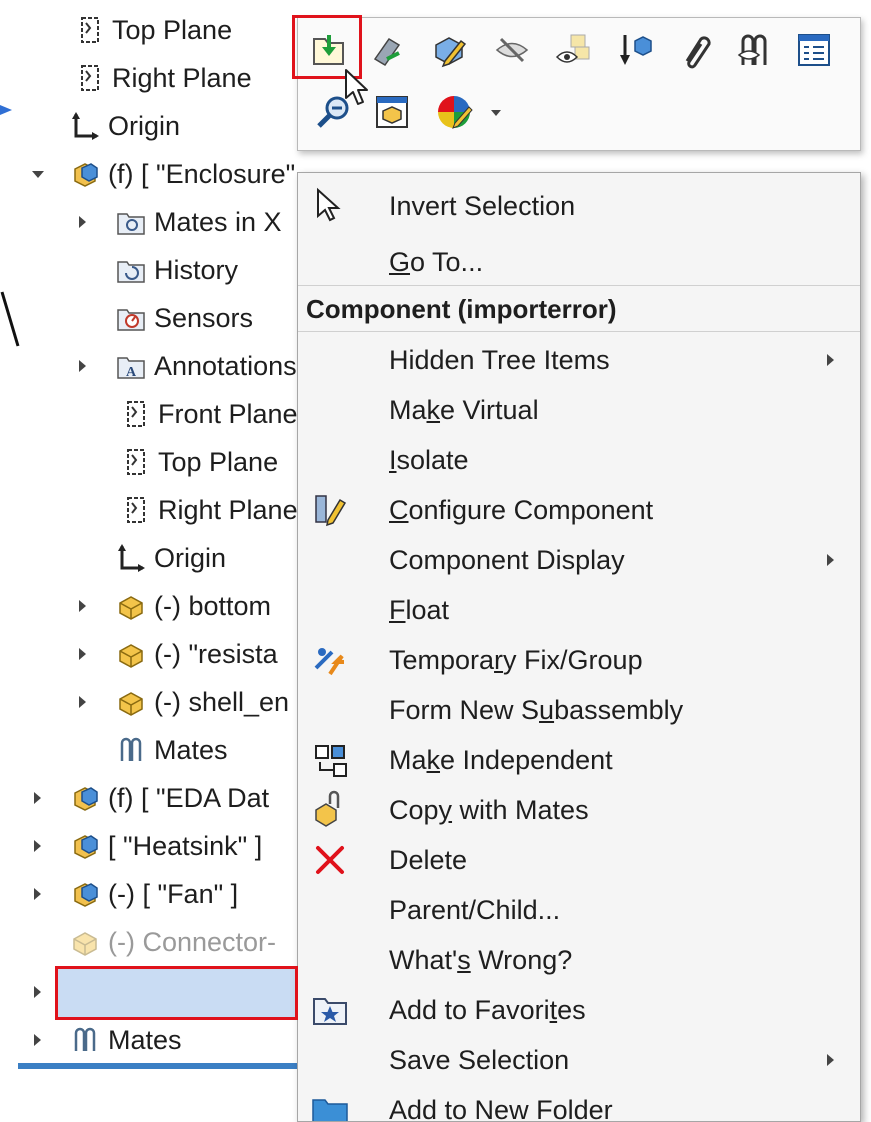 Image resolution: width=871 pixels, height=1122 pixels. Describe the element at coordinates (145, 1040) in the screenshot. I see `tree-item-label: Mates` at that location.